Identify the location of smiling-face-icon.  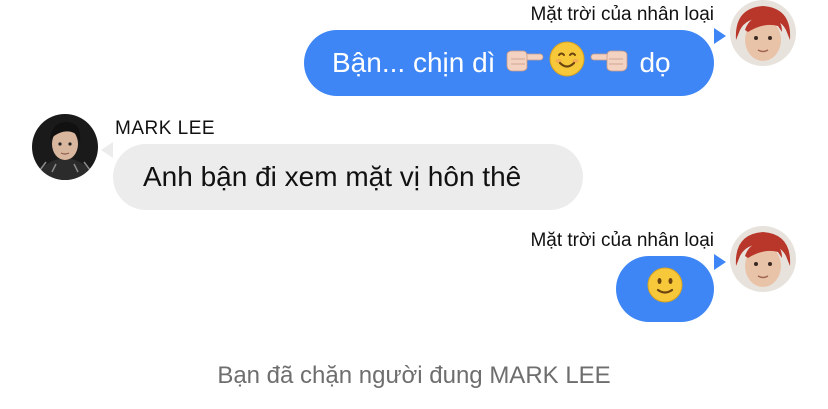
(567, 63).